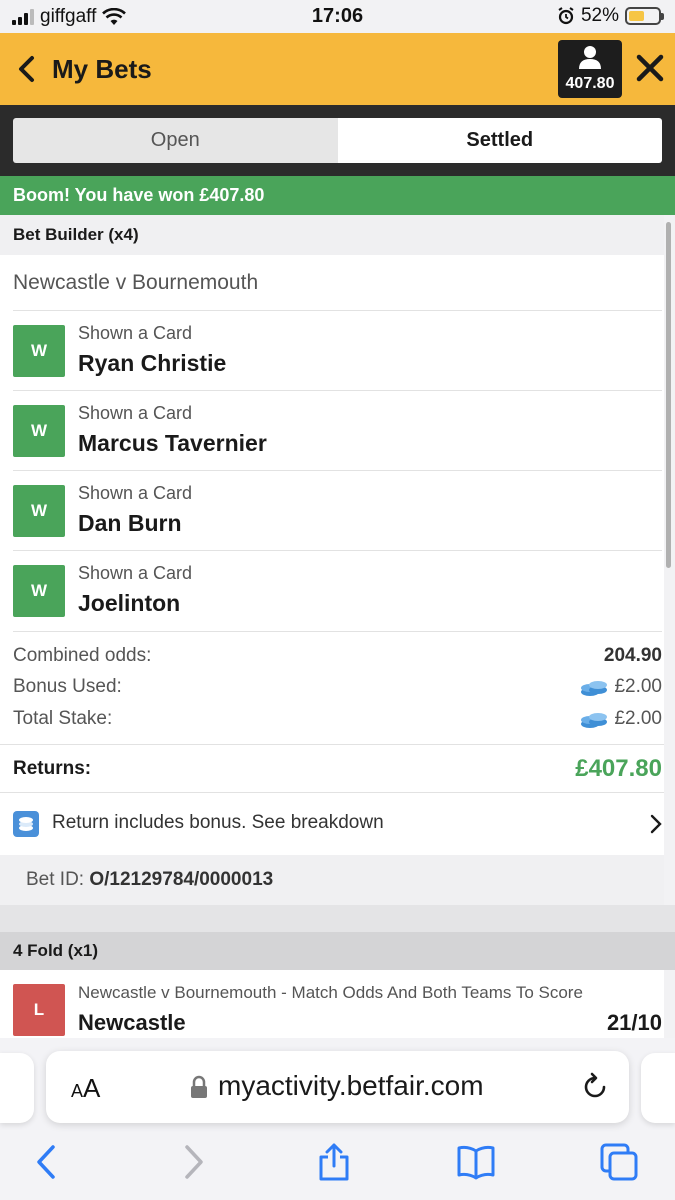 The width and height of the screenshot is (675, 1200). Describe the element at coordinates (47, 1162) in the screenshot. I see `browser-back-icon` at that location.